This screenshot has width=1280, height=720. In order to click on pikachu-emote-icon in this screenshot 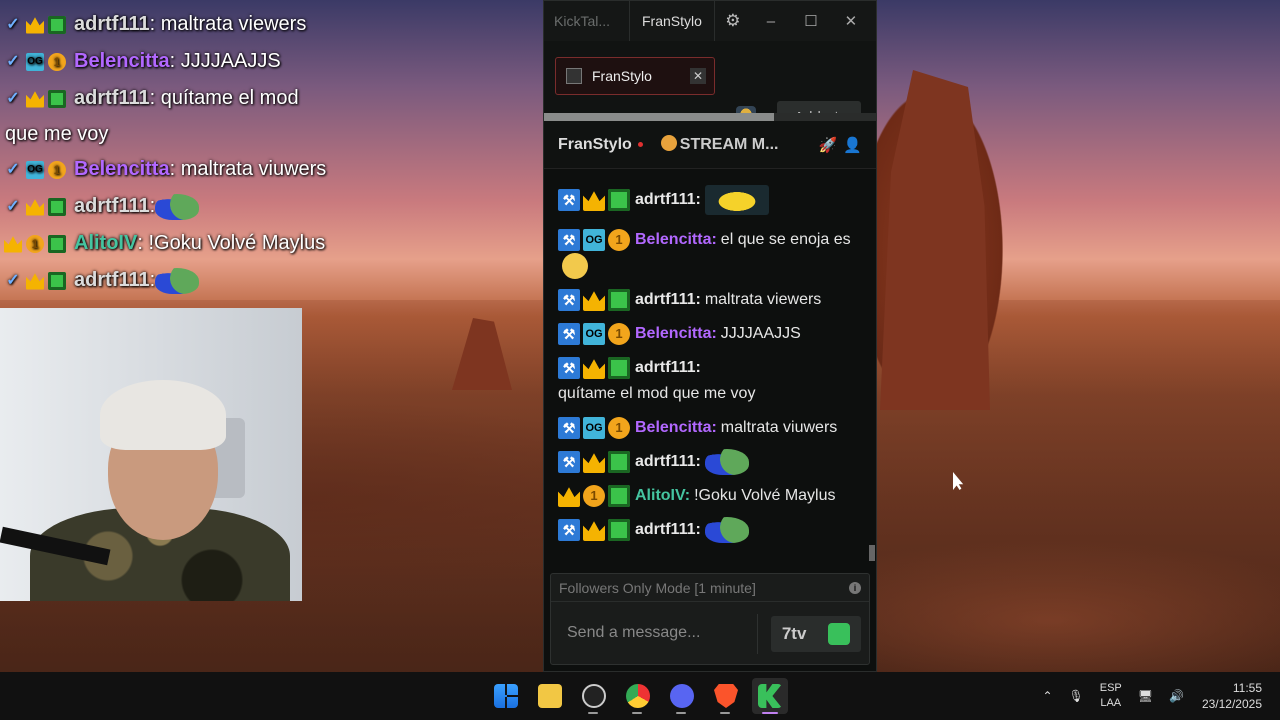, I will do `click(736, 200)`.